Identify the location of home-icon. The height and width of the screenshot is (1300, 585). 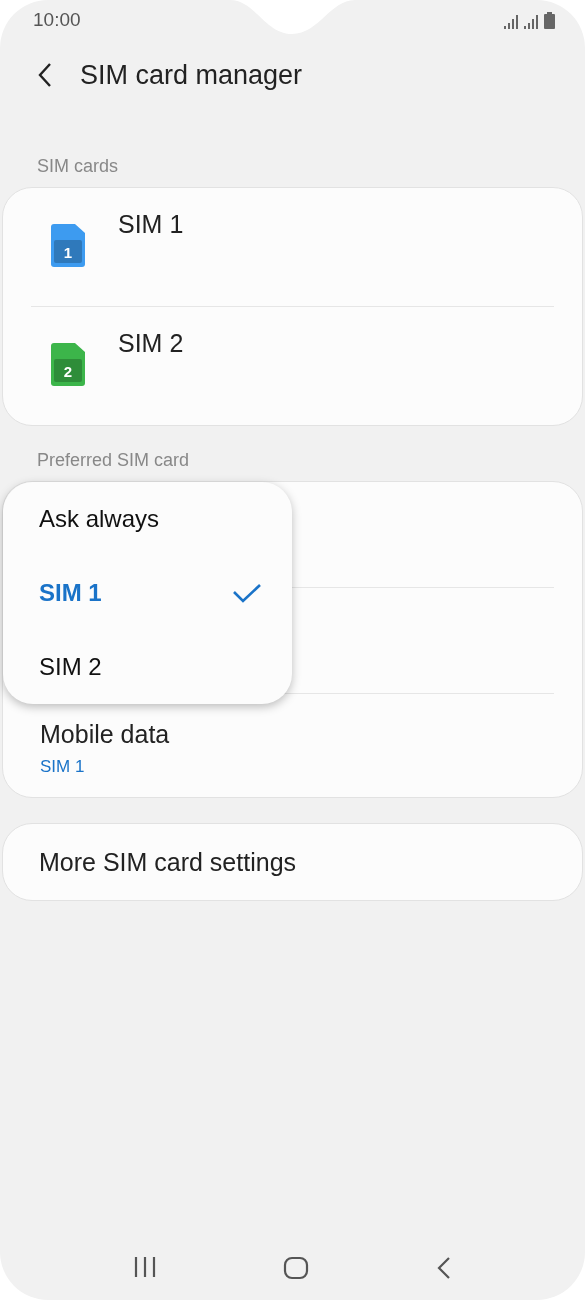
(296, 1268).